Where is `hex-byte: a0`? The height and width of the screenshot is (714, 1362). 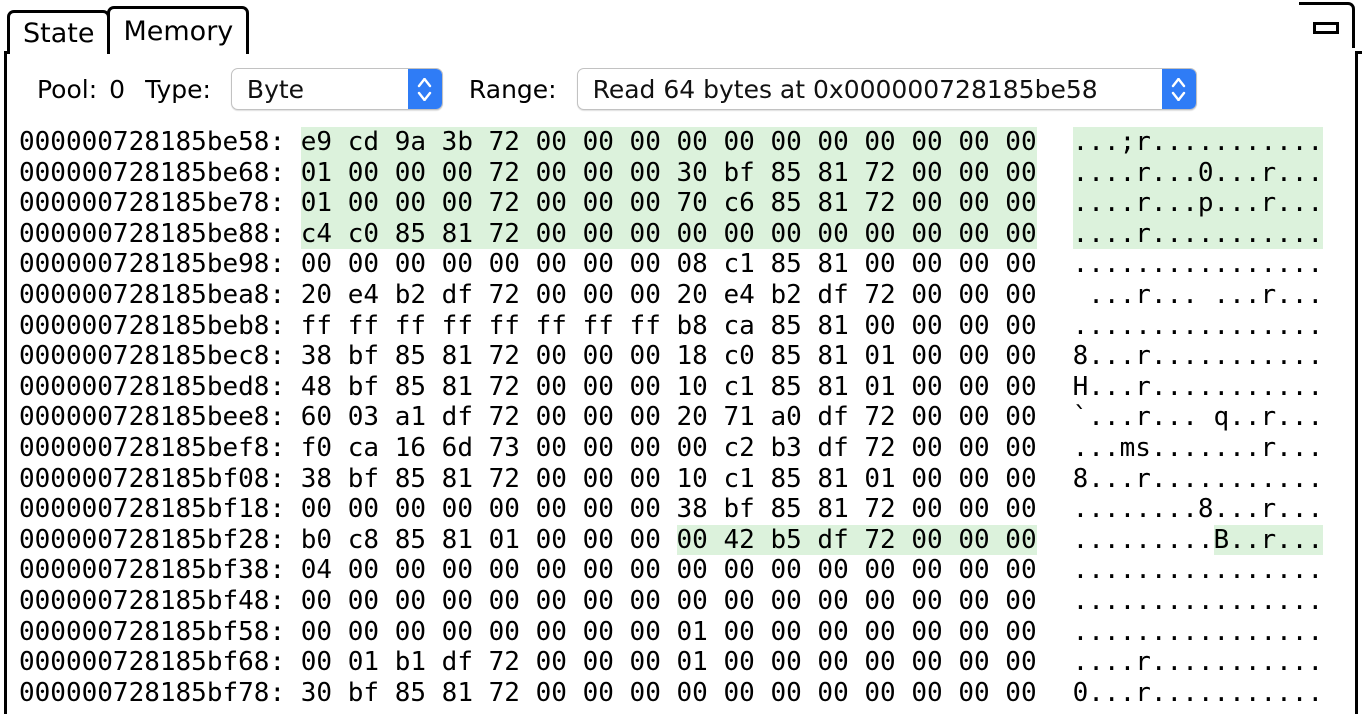 hex-byte: a0 is located at coordinates (793, 417).